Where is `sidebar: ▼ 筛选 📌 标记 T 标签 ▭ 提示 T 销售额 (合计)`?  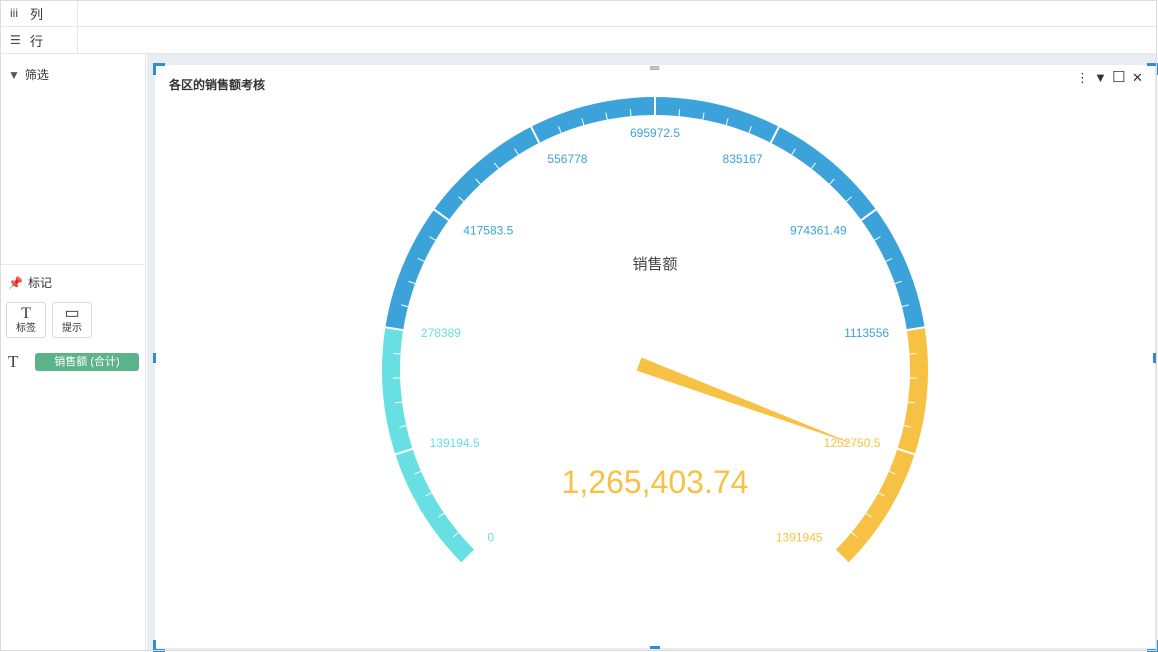 sidebar: ▼ 筛选 📌 标记 T 标签 ▭ 提示 T 销售额 (合计) is located at coordinates (73, 352).